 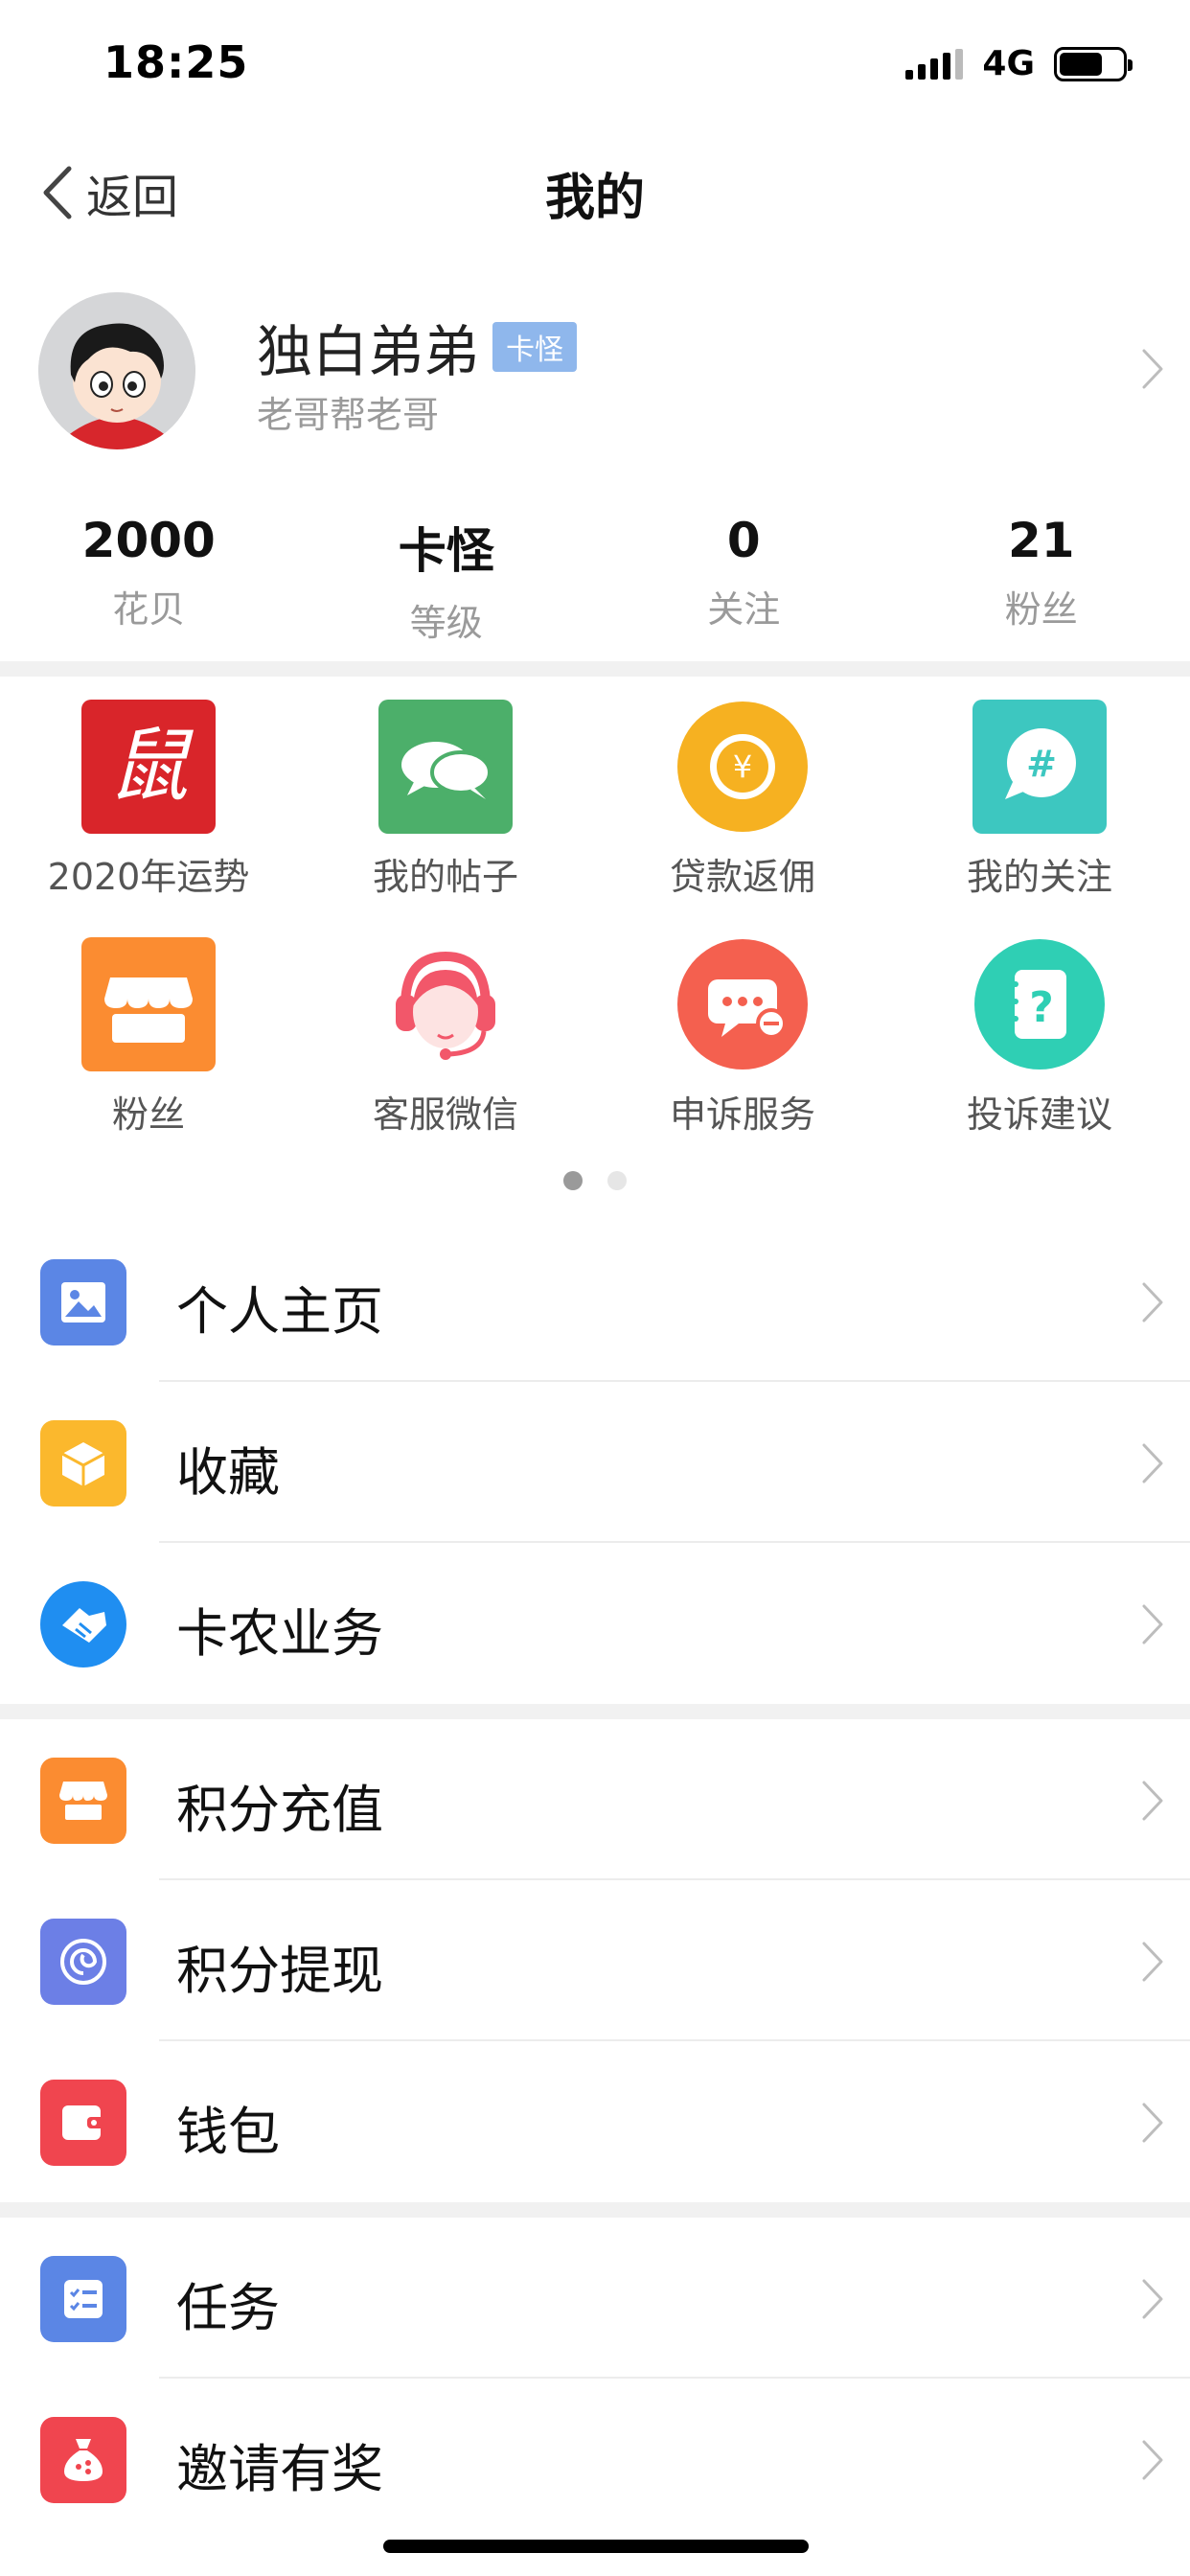 I want to click on menu-item-points-recharge: 积分充值, so click(x=595, y=1799).